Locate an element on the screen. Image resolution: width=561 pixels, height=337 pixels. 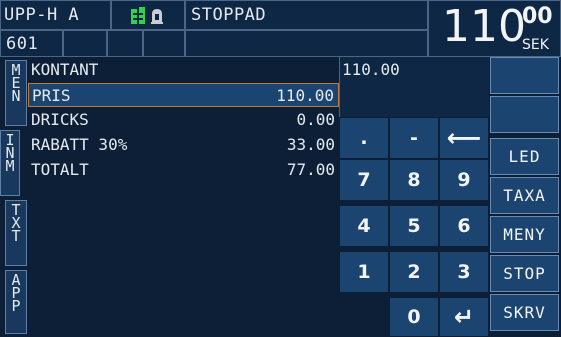
key-8: 8 is located at coordinates (414, 180).